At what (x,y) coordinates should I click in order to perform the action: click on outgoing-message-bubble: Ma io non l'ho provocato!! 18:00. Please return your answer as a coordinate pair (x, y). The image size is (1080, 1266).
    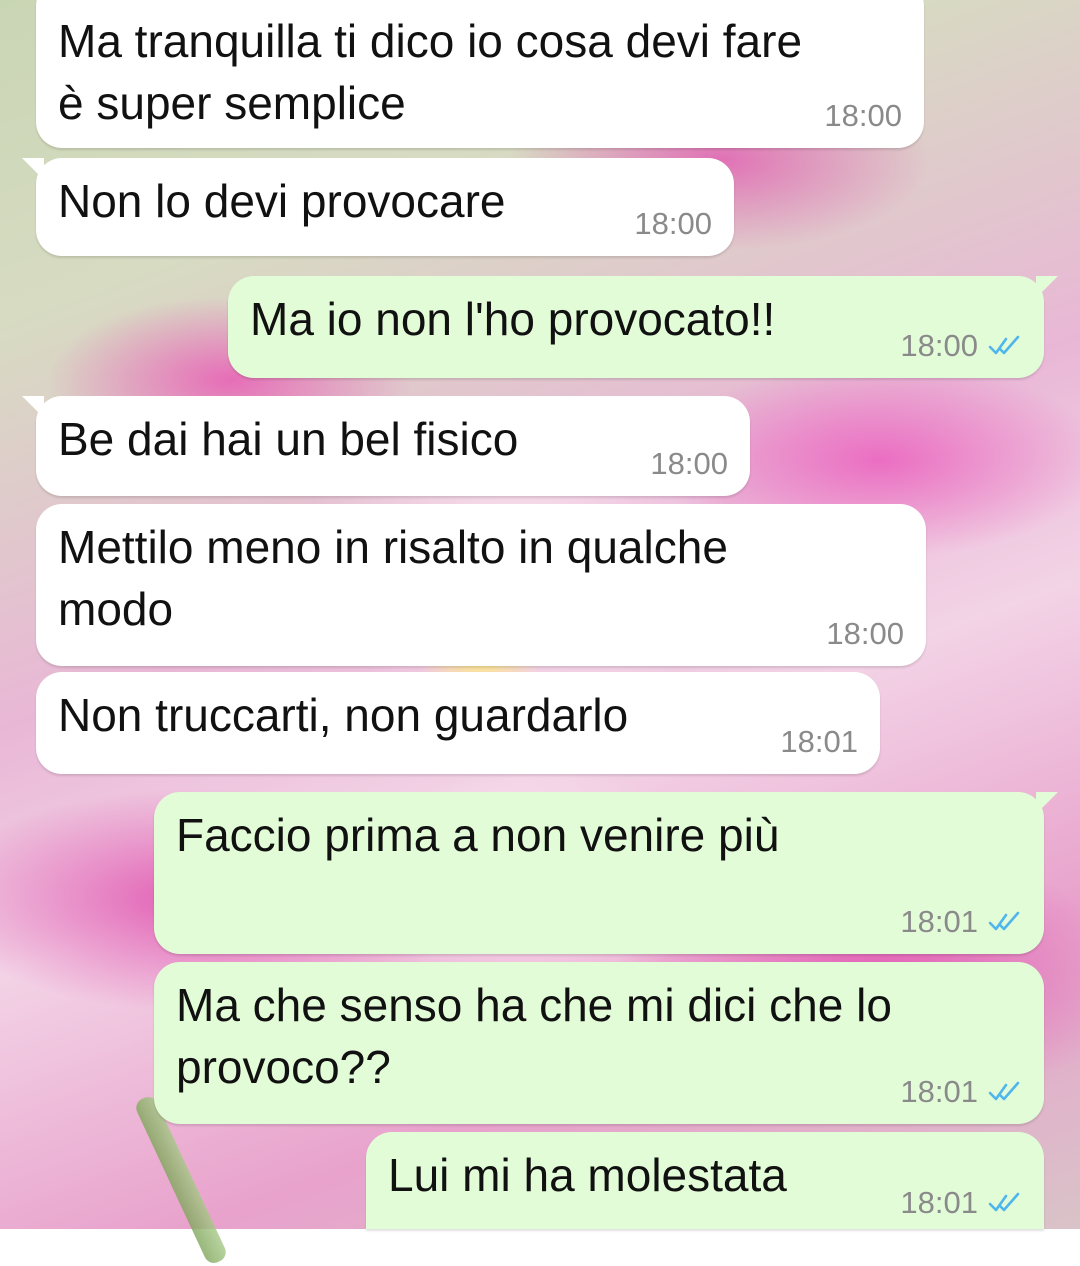
    Looking at the image, I should click on (643, 327).